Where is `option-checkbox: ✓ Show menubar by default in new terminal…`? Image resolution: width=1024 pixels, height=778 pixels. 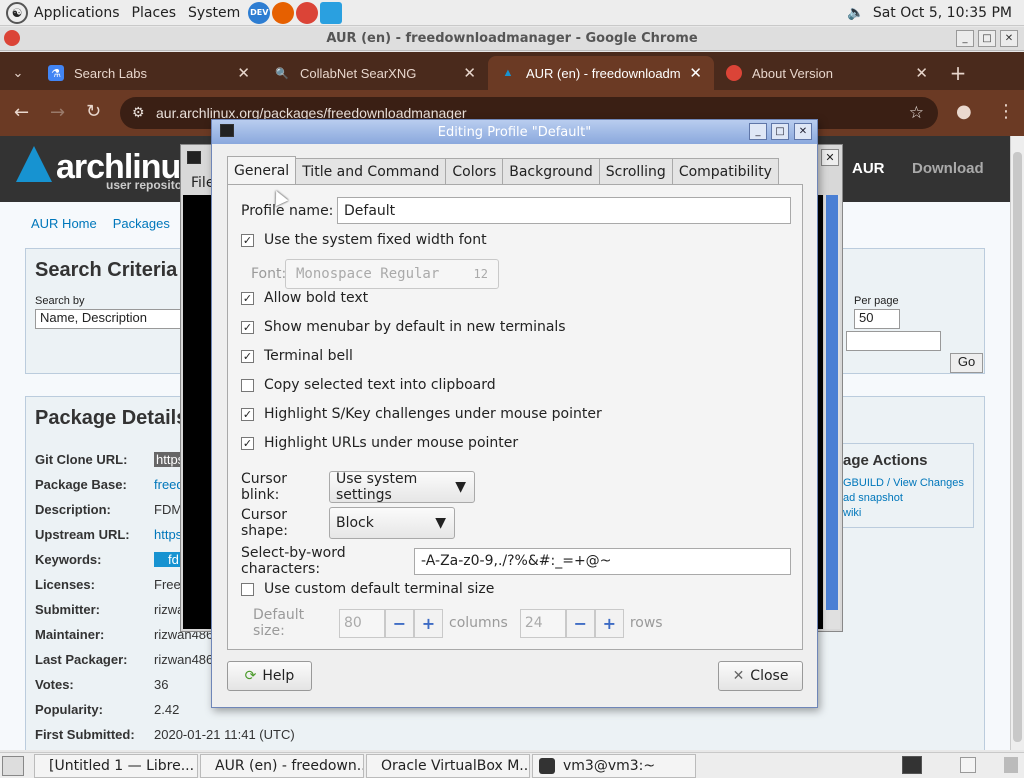 option-checkbox: ✓ Show menubar by default in new terminal… is located at coordinates (403, 327).